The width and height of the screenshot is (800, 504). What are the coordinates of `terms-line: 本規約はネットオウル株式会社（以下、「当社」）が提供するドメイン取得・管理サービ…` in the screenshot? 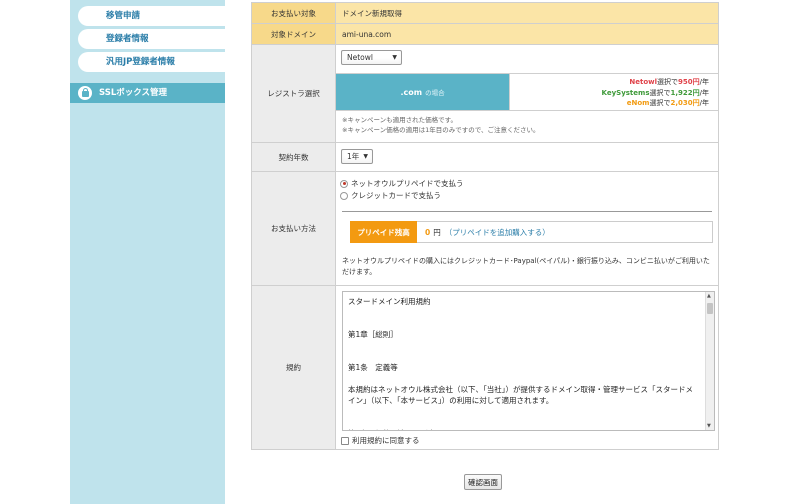 It's located at (520, 395).